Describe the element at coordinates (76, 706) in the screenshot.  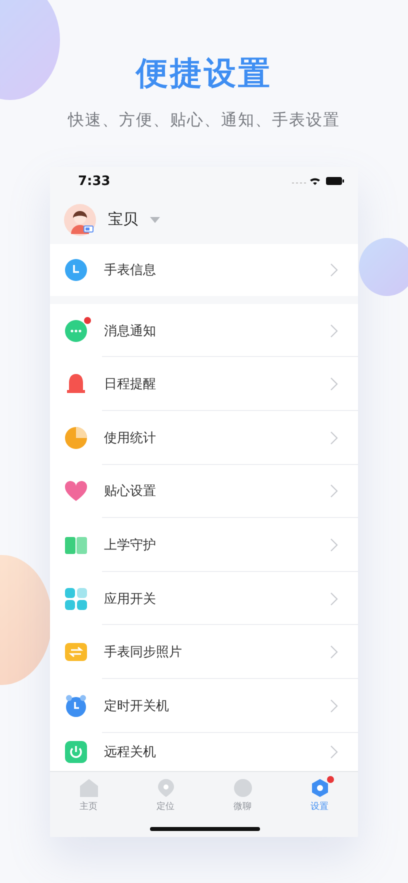
I see `alarm-clock-icon` at that location.